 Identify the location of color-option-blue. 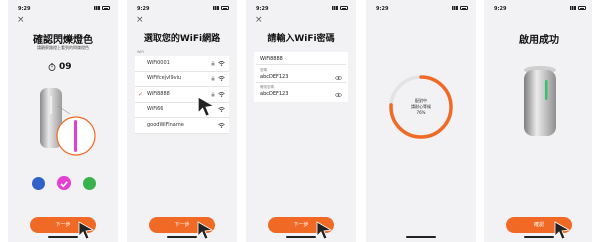
(38, 183).